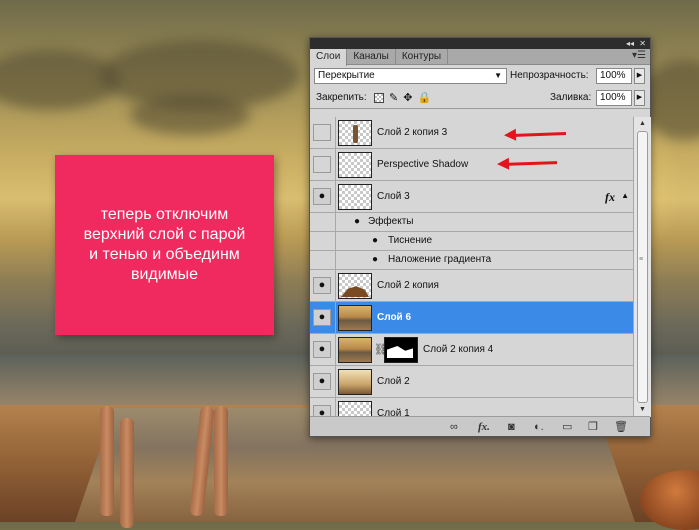  Describe the element at coordinates (621, 427) in the screenshot. I see `trash-icon: 🗑` at that location.